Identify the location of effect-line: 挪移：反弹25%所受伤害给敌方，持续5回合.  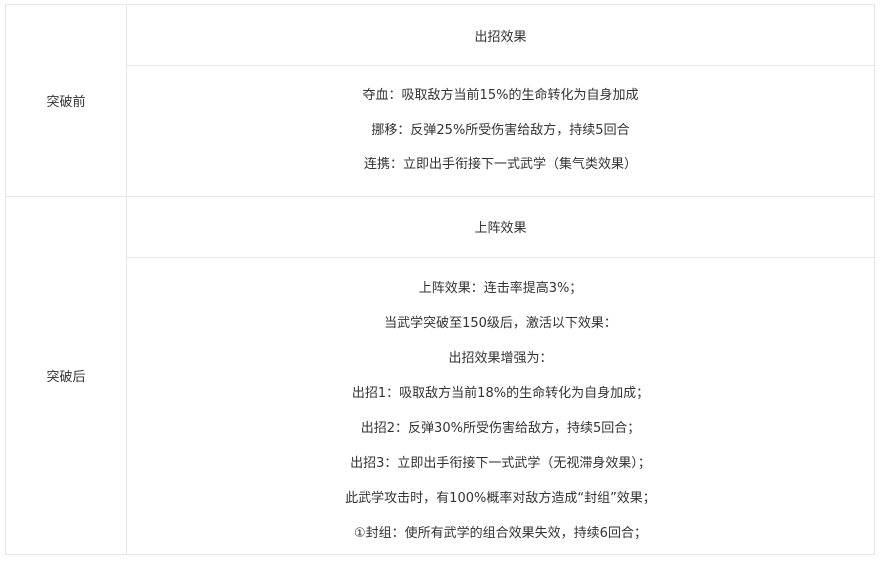
(500, 130).